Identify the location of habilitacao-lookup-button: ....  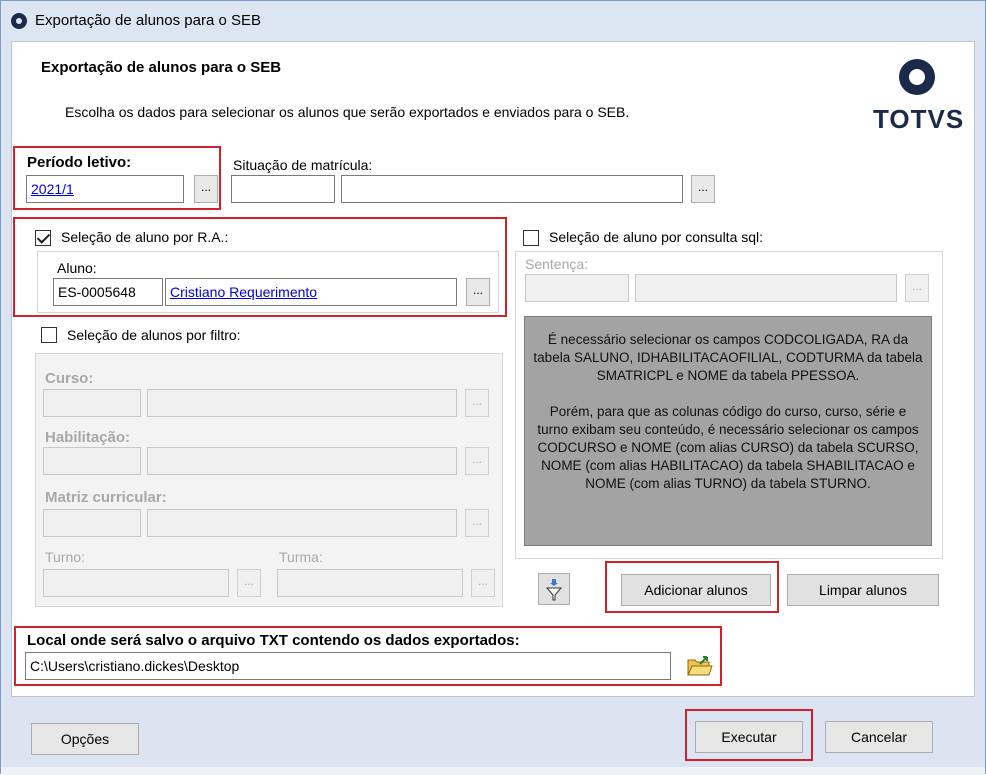
(477, 461).